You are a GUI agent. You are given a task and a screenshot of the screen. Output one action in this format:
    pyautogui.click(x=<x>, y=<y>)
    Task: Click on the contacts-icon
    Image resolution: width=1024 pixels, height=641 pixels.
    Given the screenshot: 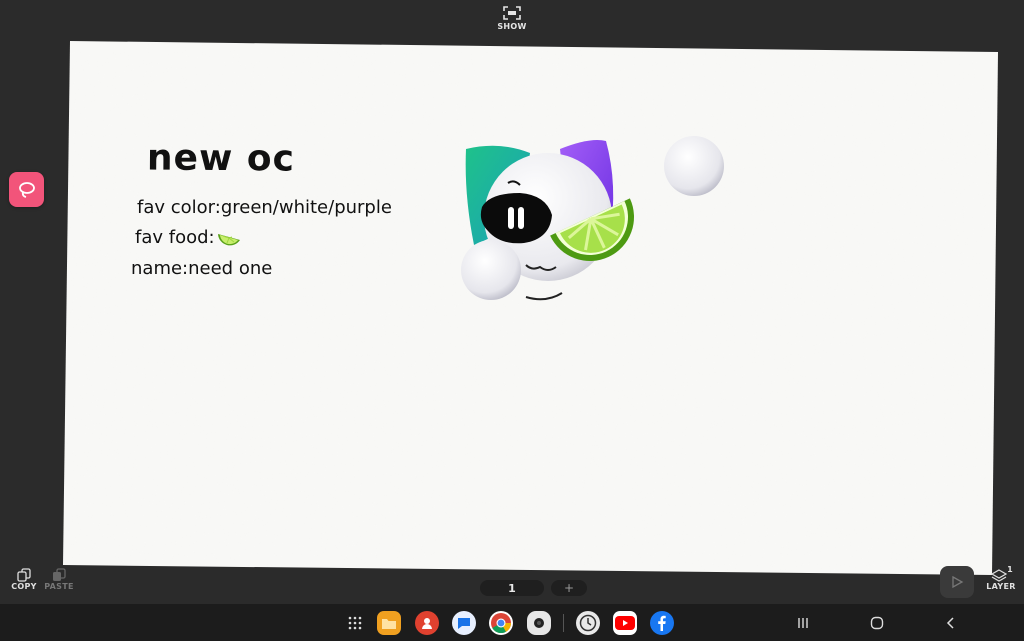 What is the action you would take?
    pyautogui.click(x=427, y=623)
    